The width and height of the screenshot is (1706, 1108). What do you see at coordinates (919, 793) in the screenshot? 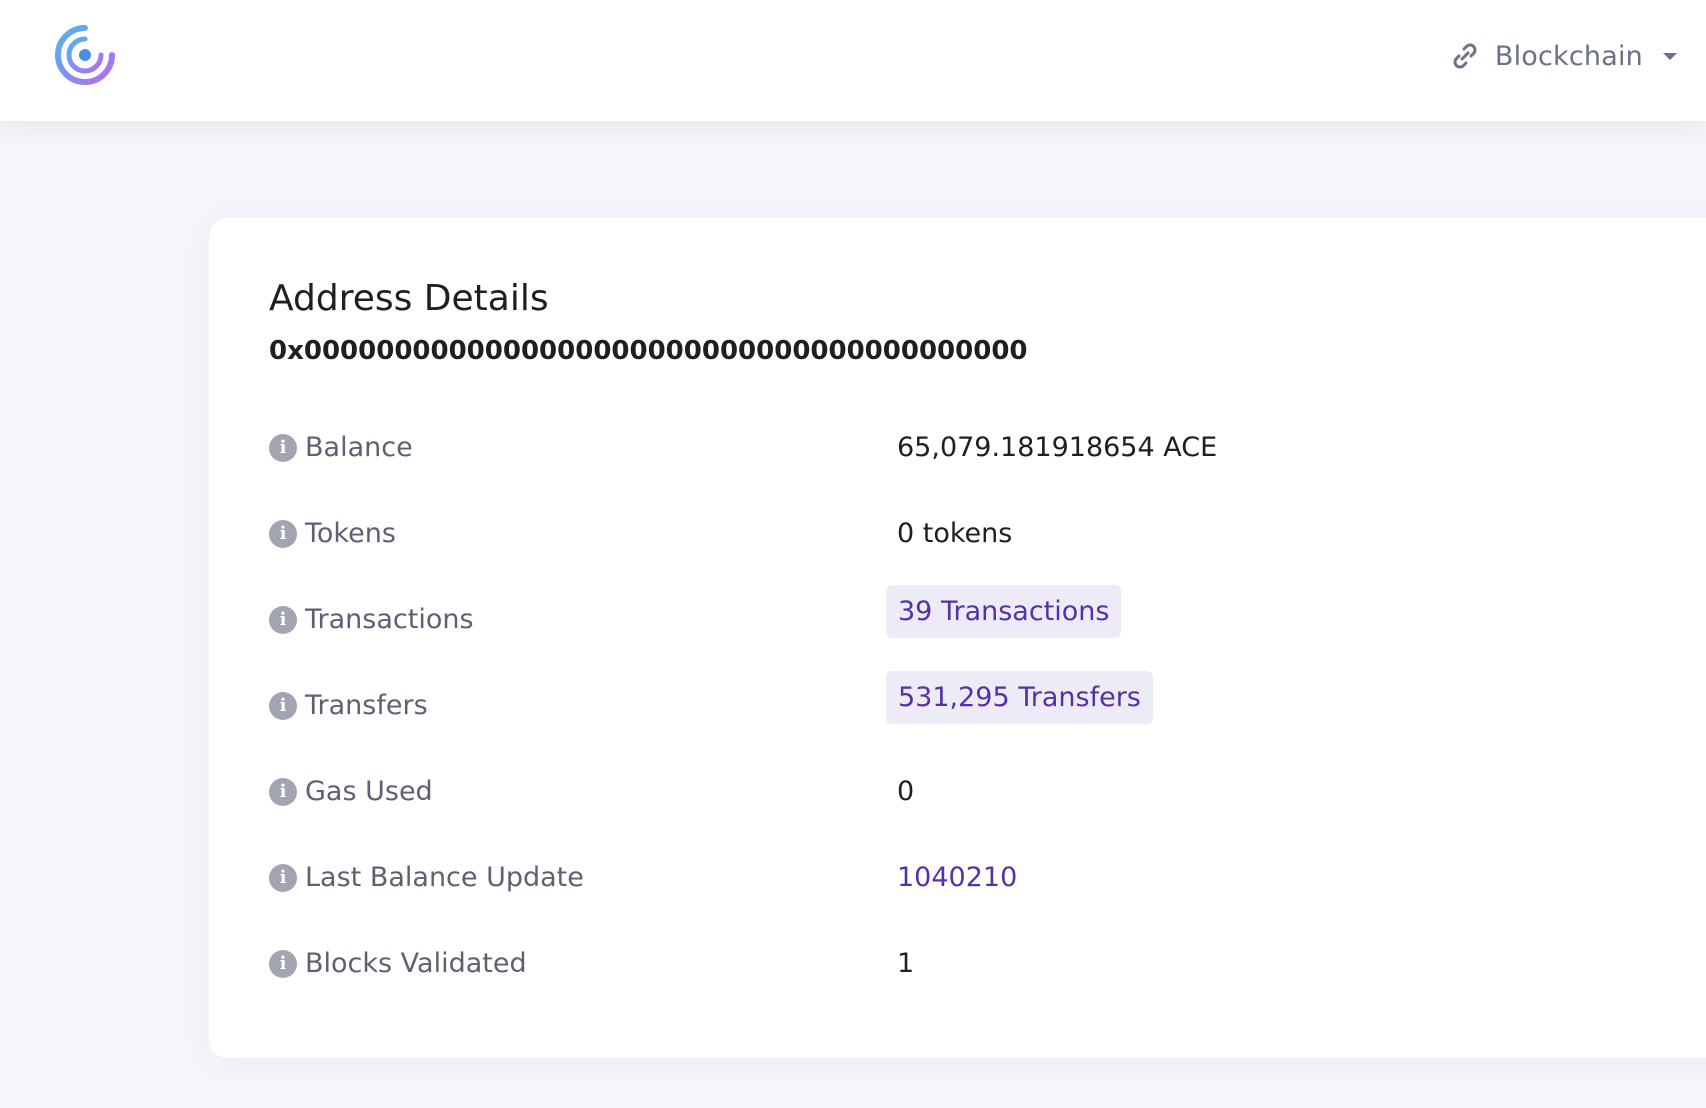
I see `detail-row-gas-used: i Gas Used 0` at bounding box center [919, 793].